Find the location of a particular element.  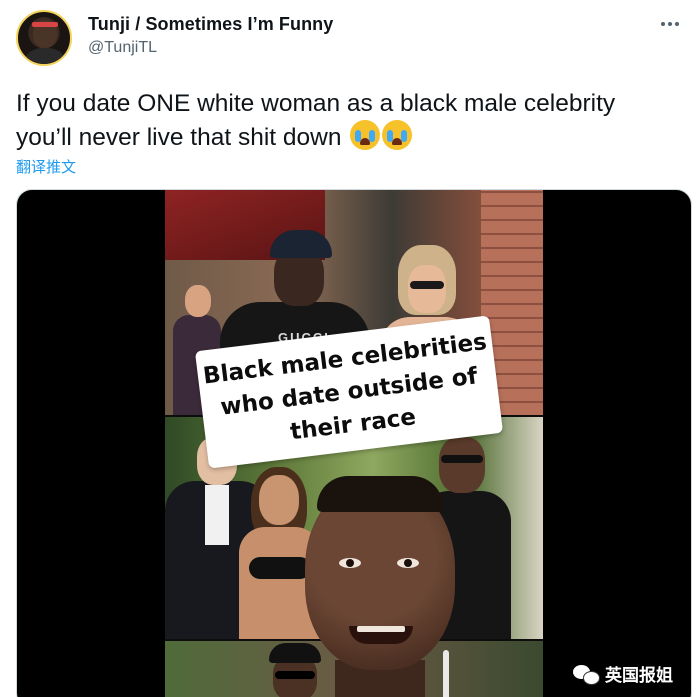

watermark: 英国报姐 is located at coordinates (623, 673).